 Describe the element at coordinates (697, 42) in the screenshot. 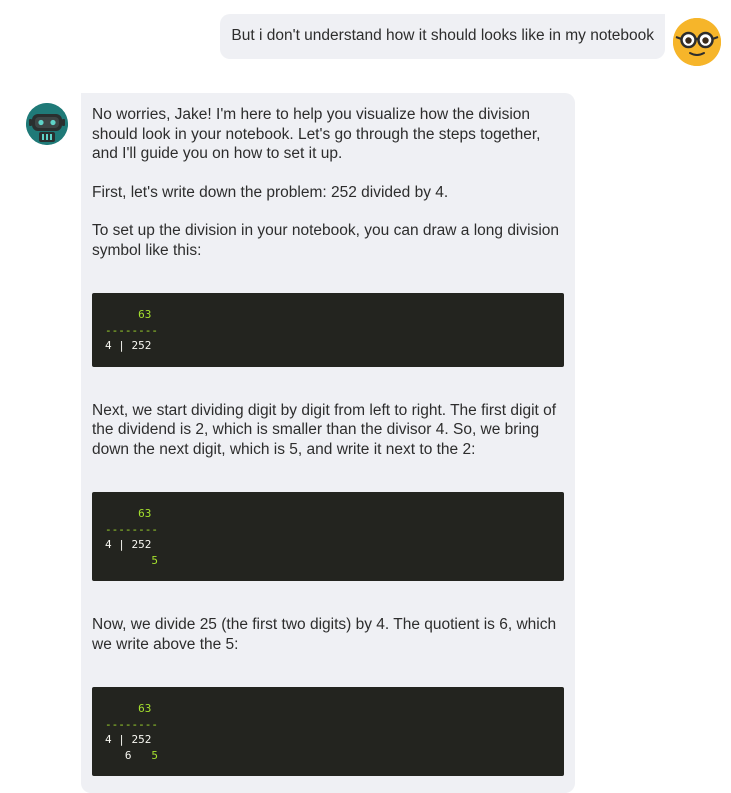

I see `nerd-glasses-face-icon` at that location.